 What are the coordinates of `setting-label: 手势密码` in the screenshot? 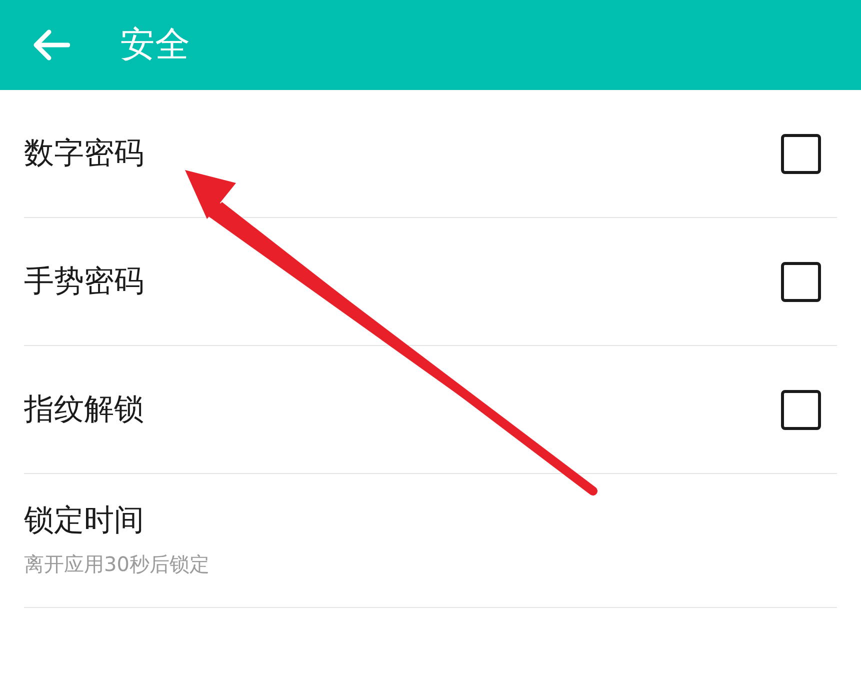 It's located at (84, 281).